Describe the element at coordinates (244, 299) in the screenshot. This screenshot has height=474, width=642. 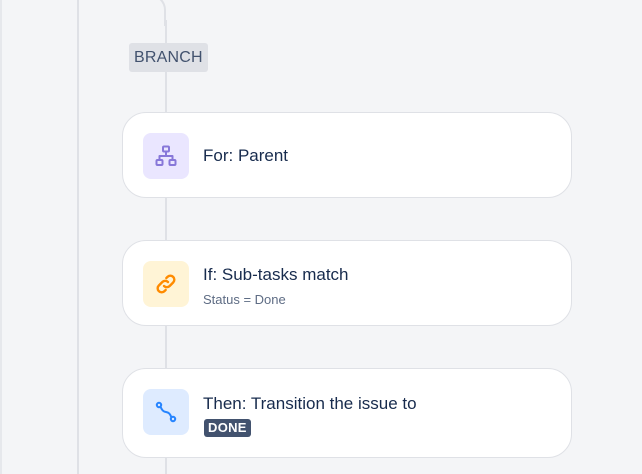
I see `step-subtitle: Status = Done` at that location.